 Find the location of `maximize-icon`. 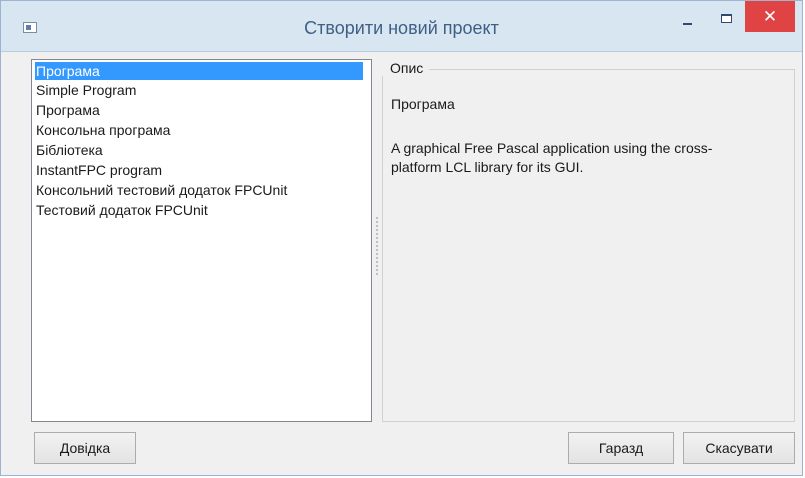

maximize-icon is located at coordinates (727, 20).